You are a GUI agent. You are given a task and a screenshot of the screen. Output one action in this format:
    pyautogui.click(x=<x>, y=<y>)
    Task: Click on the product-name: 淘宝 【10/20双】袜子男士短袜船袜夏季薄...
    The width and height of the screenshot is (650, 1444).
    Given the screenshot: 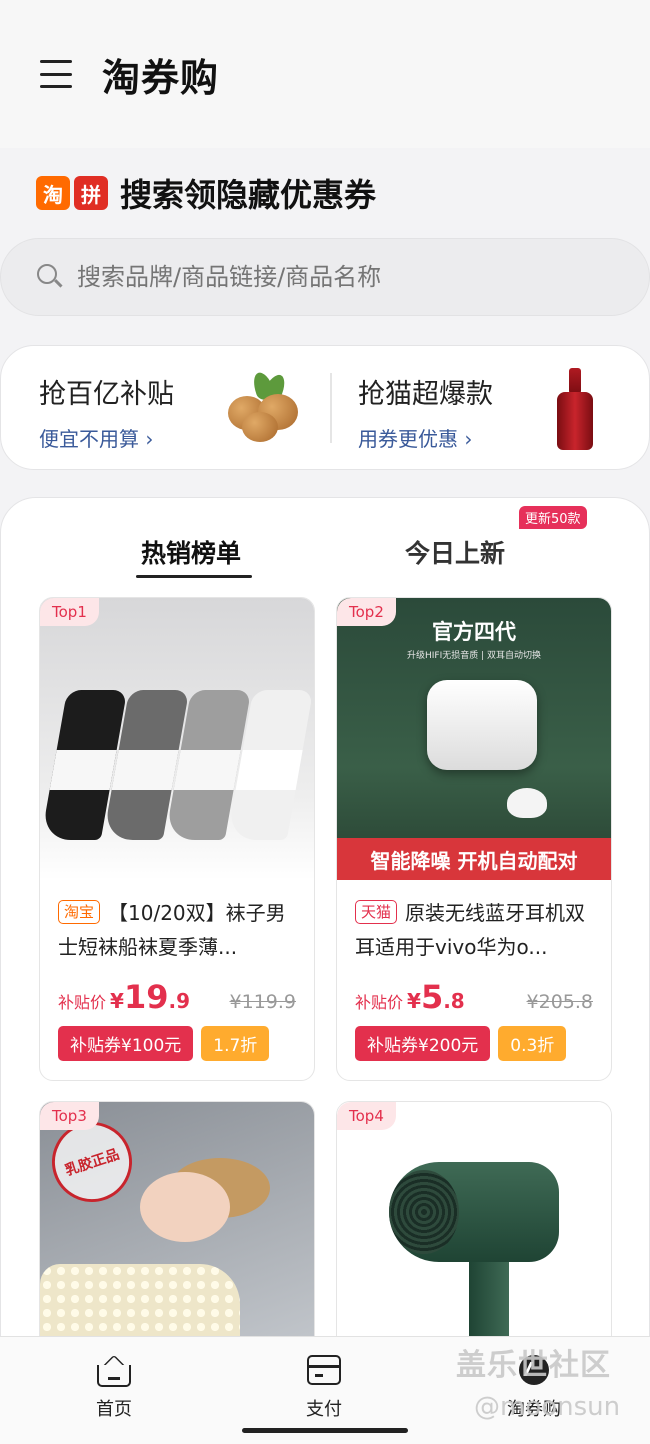 What is the action you would take?
    pyautogui.click(x=172, y=929)
    